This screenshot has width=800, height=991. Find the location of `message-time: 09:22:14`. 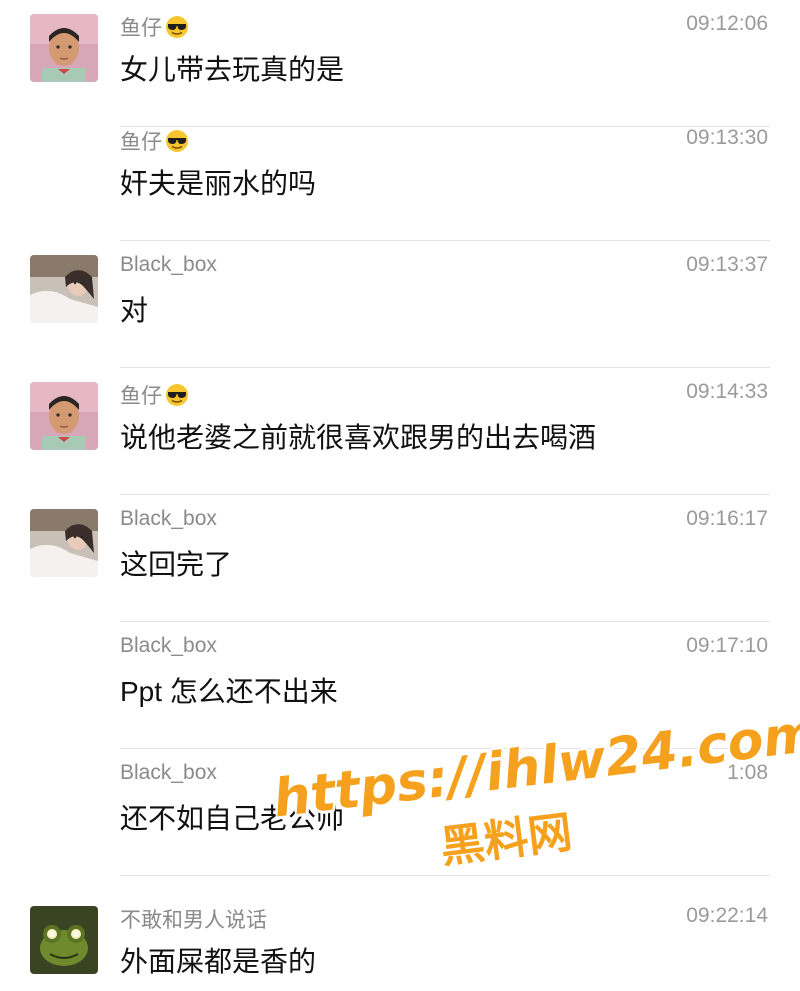

message-time: 09:22:14 is located at coordinates (727, 915).